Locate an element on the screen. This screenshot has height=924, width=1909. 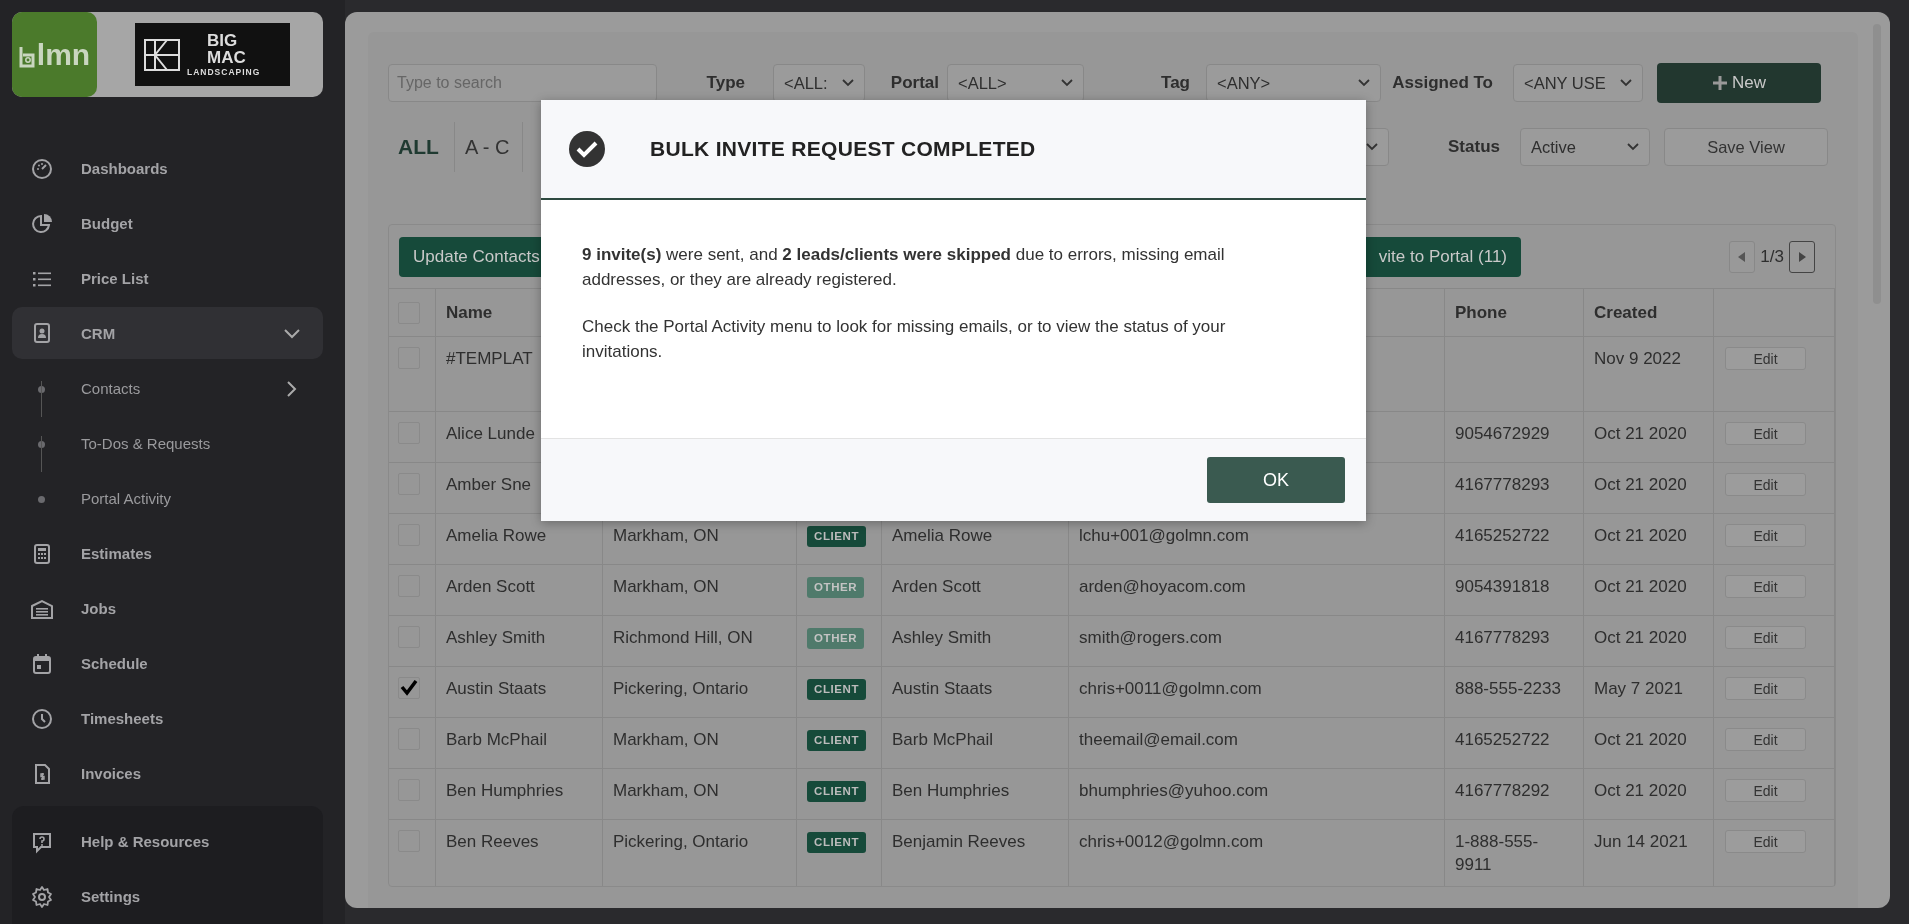
checkbox is located at coordinates (409, 688).